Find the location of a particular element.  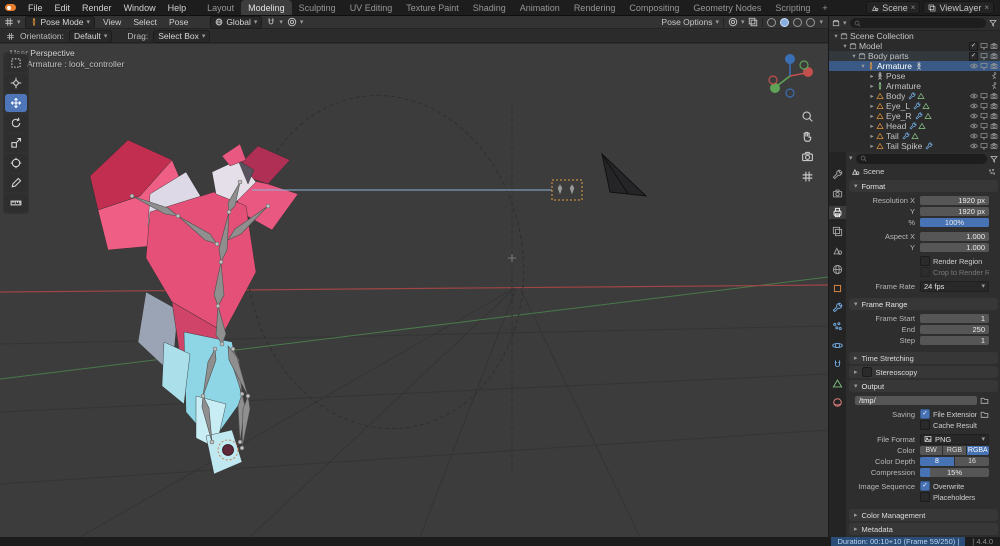

aspect-x-field: 1.000 is located at coordinates (954, 236).